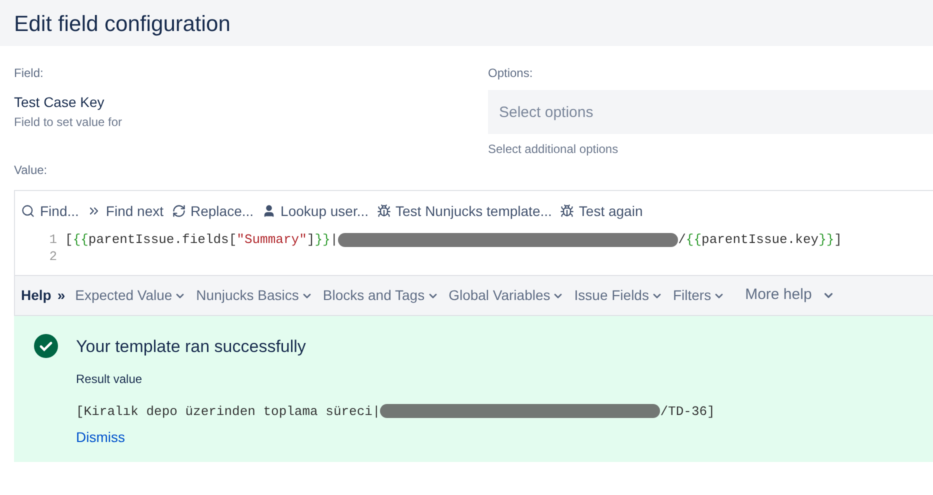 The height and width of the screenshot is (495, 933). Describe the element at coordinates (395, 411) in the screenshot. I see `result-value: [Kiralık depo üzerinden toplama süreci| /TD-36]` at that location.